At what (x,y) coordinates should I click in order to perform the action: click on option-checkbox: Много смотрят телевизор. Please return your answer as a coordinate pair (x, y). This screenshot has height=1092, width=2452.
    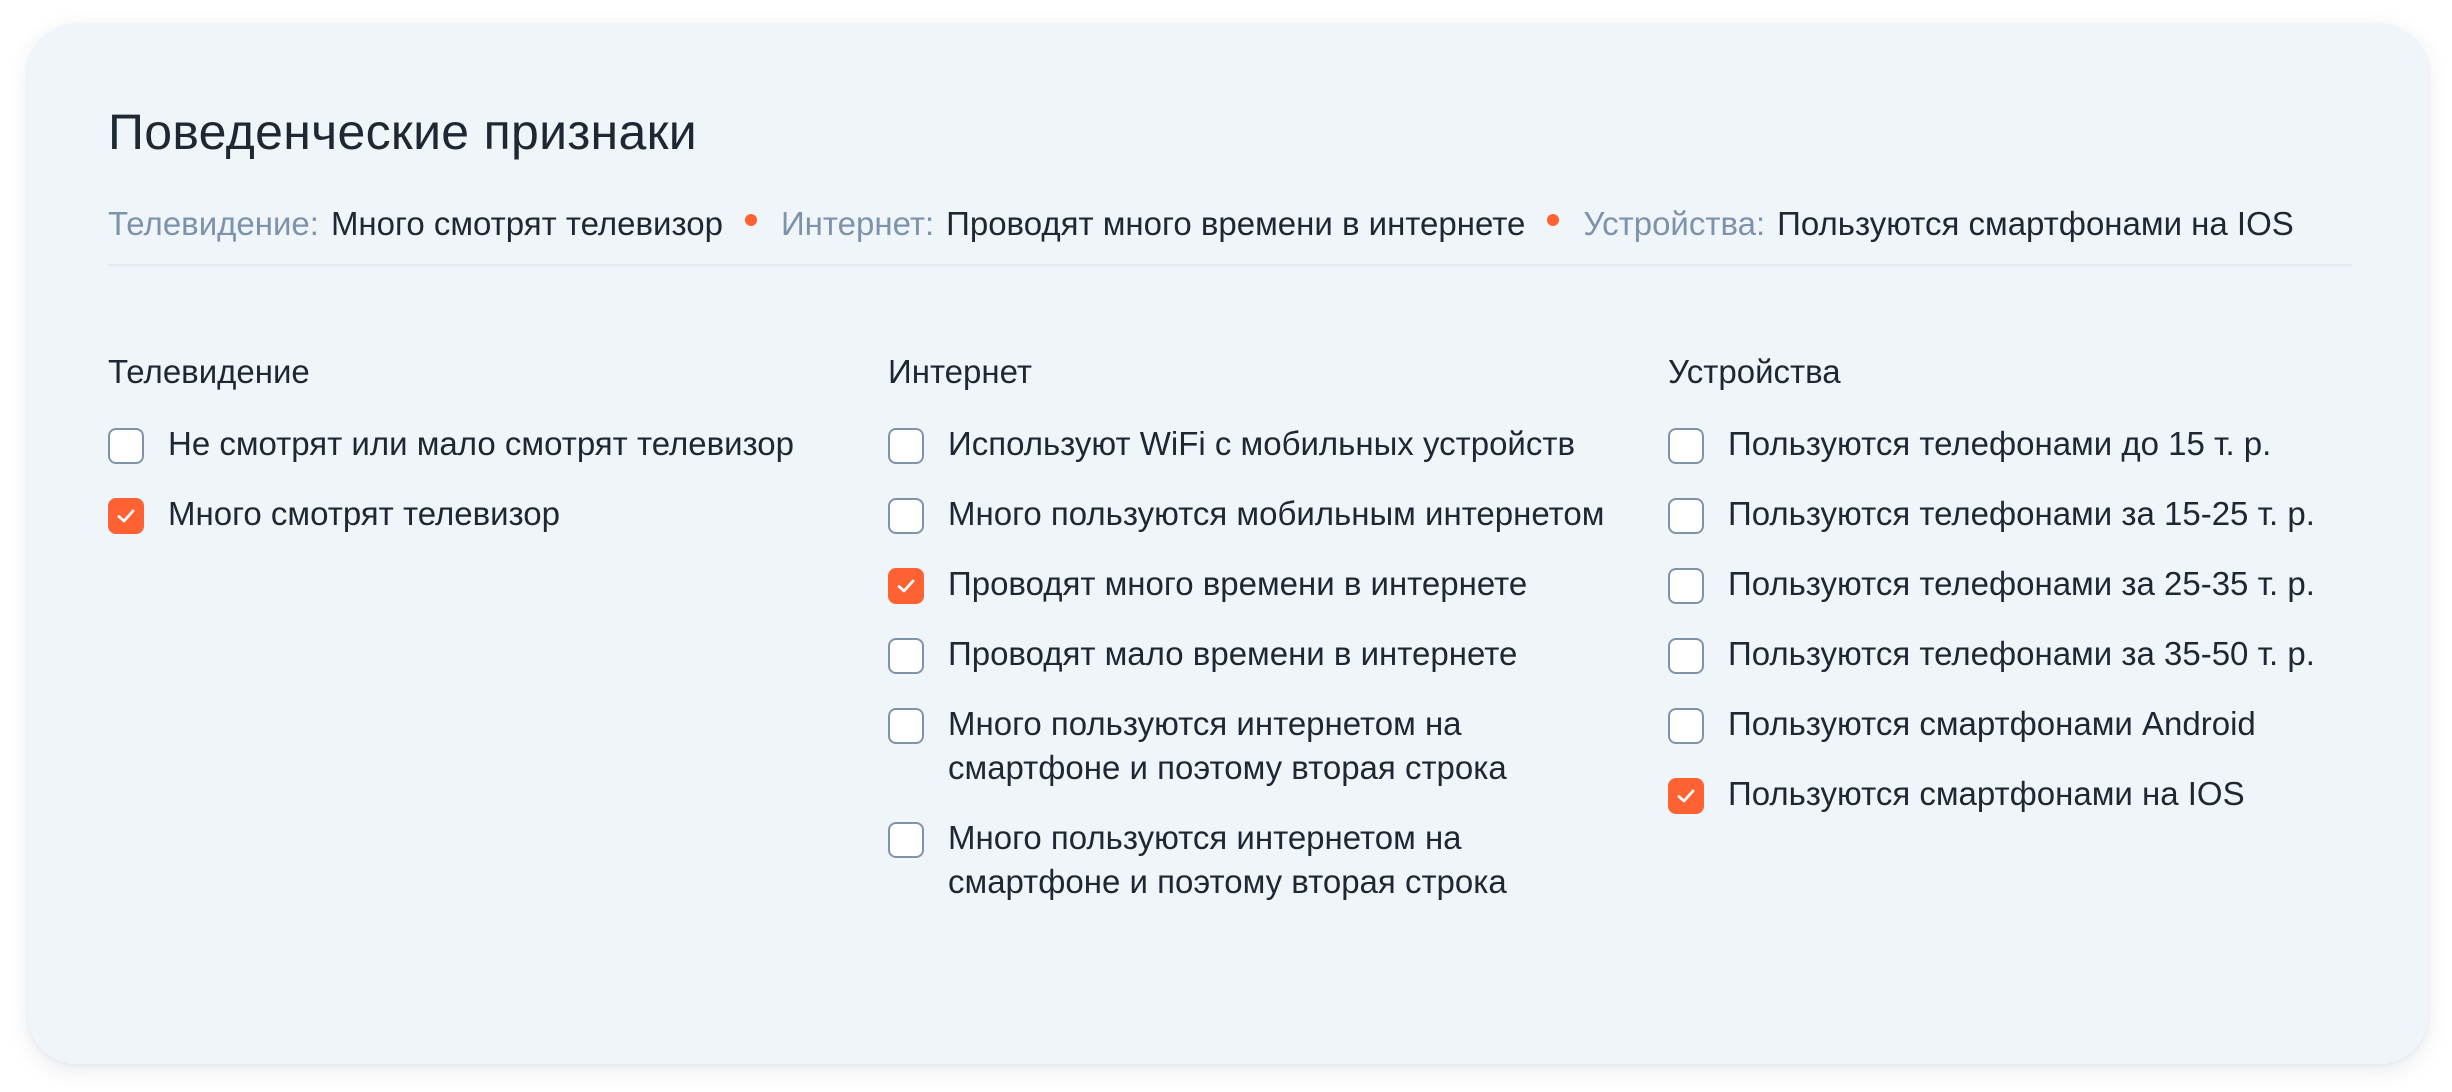
    Looking at the image, I should click on (451, 514).